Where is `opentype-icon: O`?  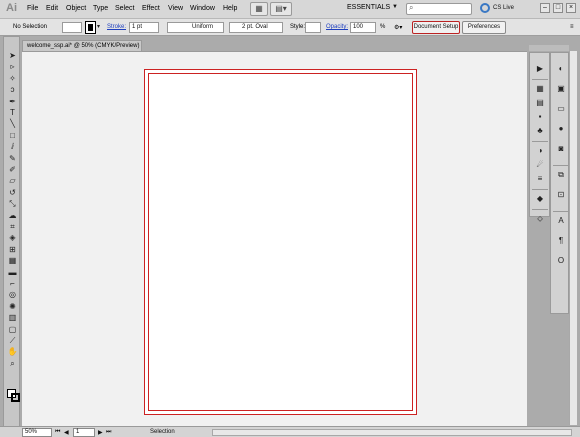 opentype-icon: O is located at coordinates (561, 260).